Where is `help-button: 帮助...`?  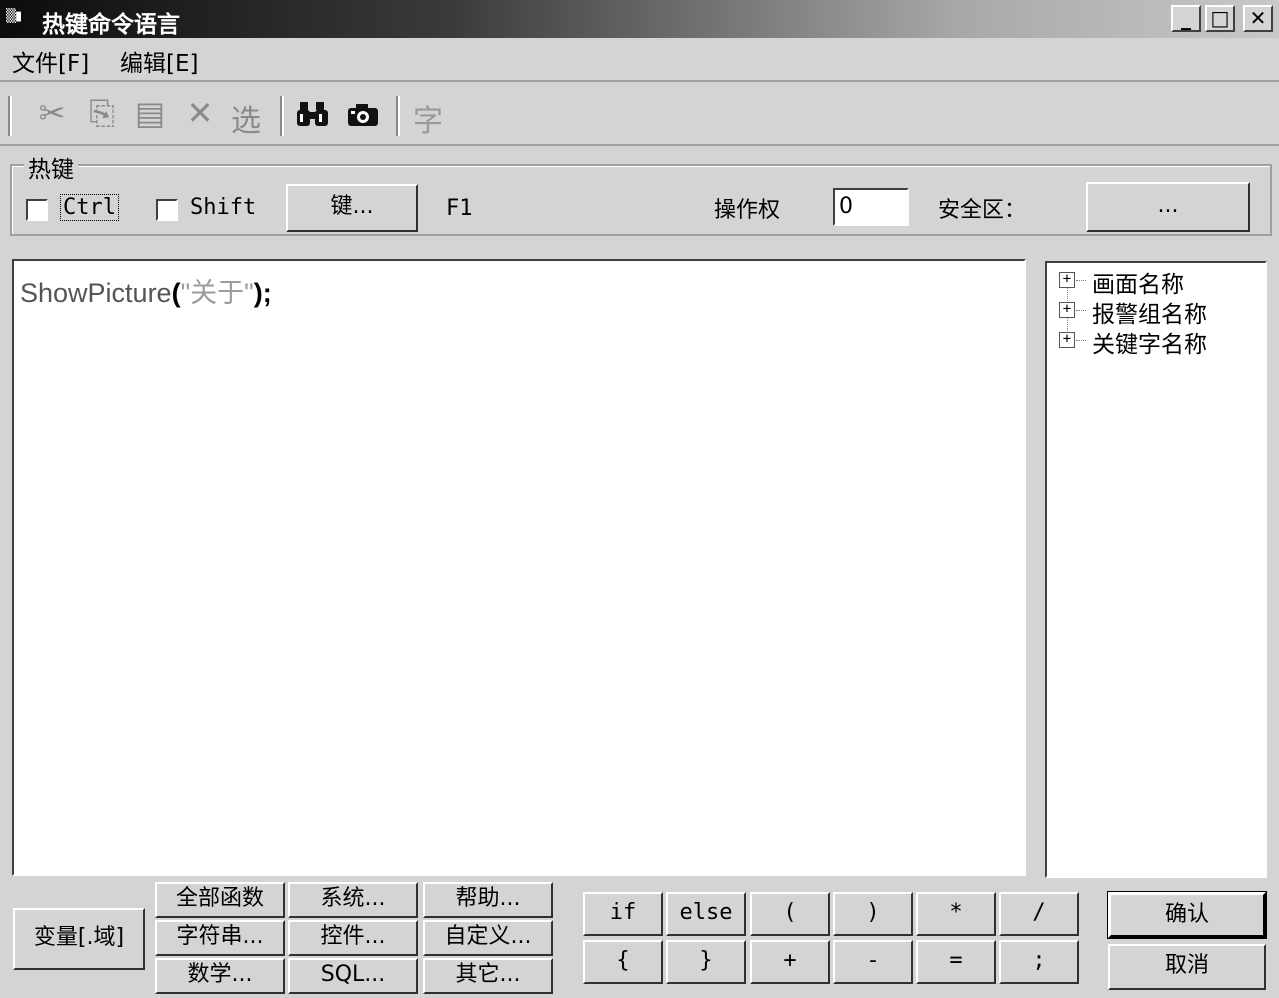 help-button: 帮助... is located at coordinates (488, 900).